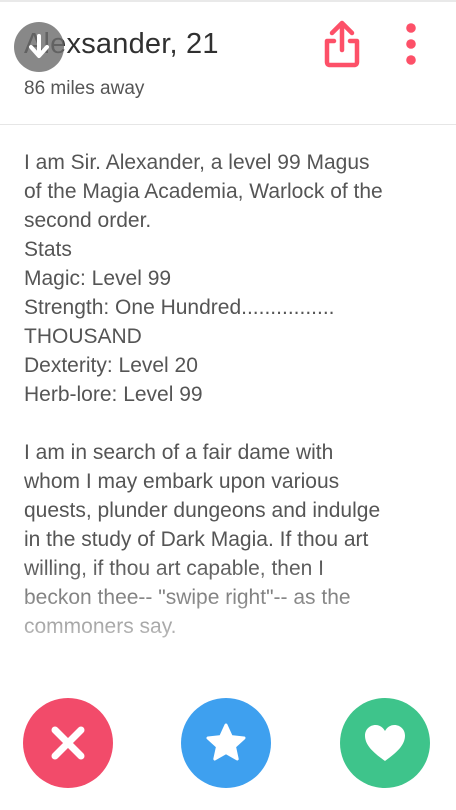  I want to click on bio-line: Dexterity: Level 20, so click(111, 365).